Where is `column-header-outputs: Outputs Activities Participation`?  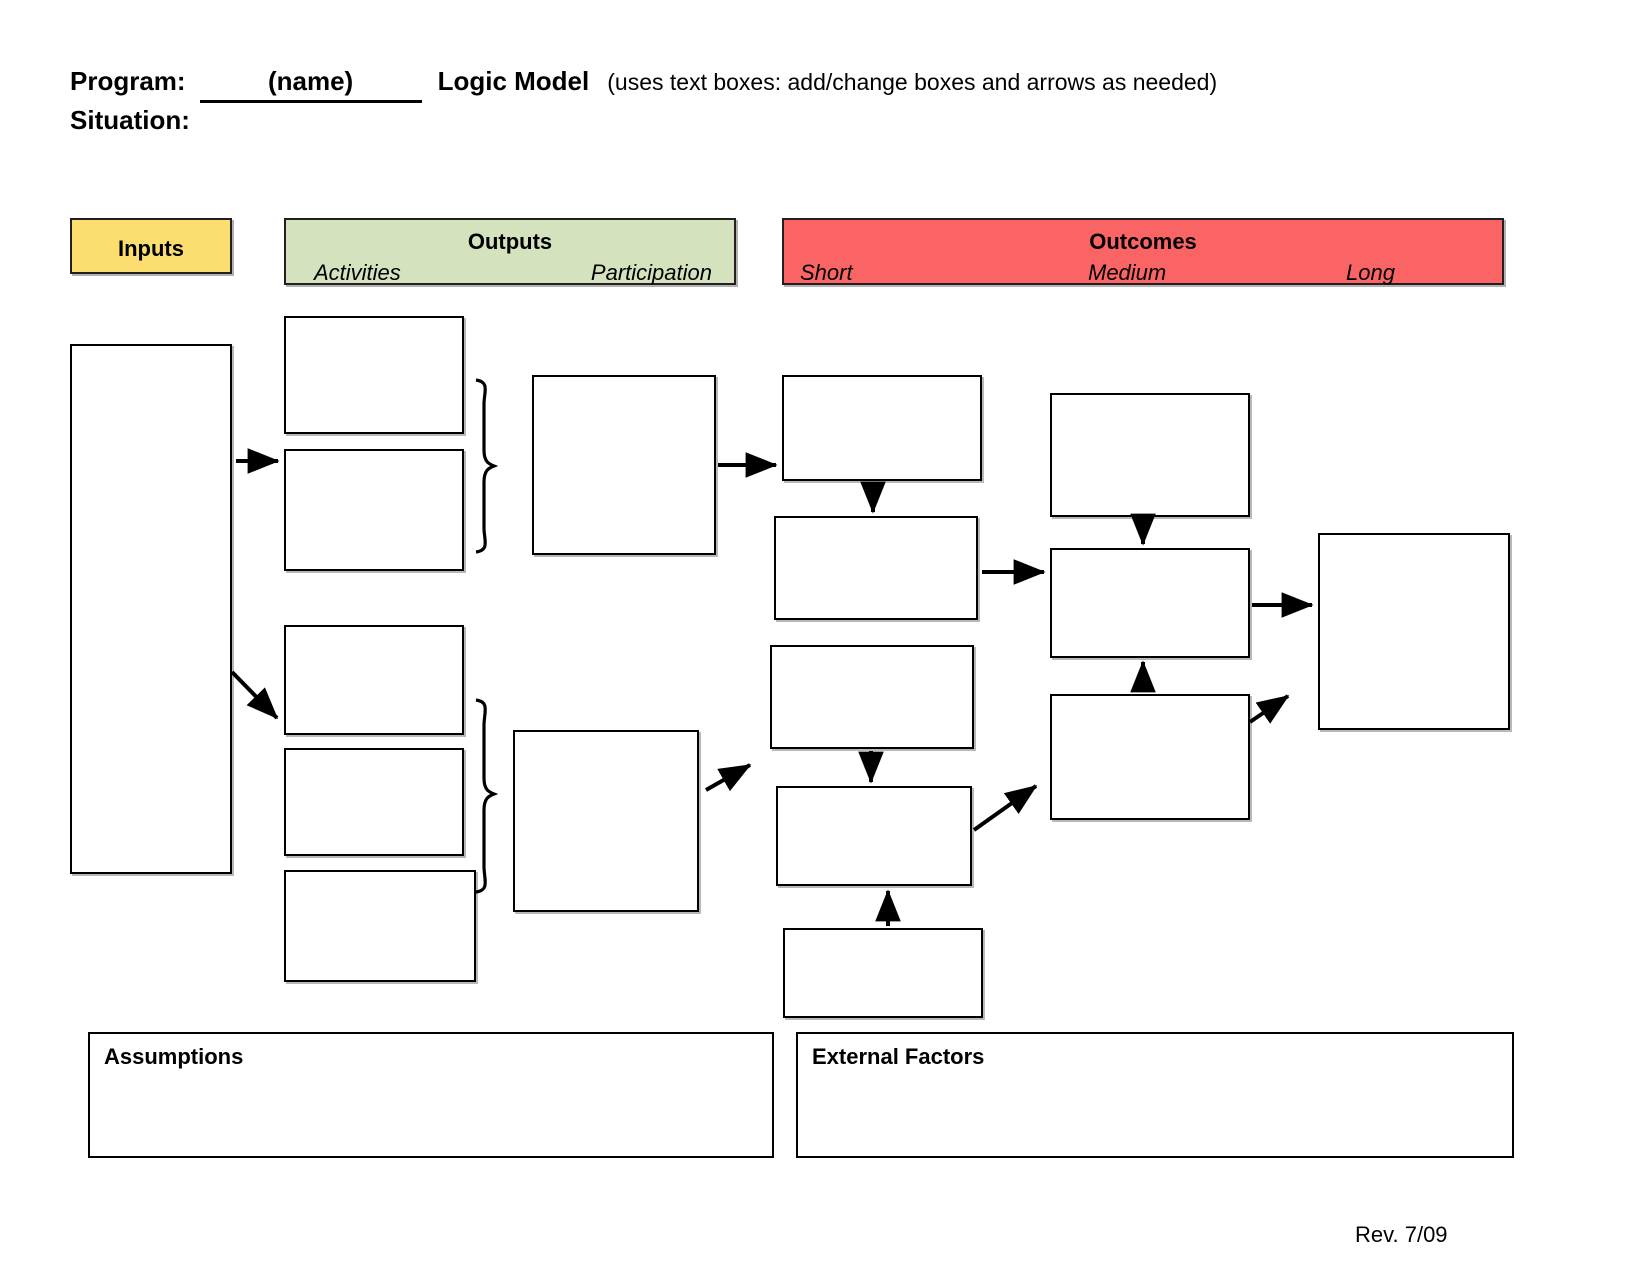 column-header-outputs: Outputs Activities Participation is located at coordinates (510, 251).